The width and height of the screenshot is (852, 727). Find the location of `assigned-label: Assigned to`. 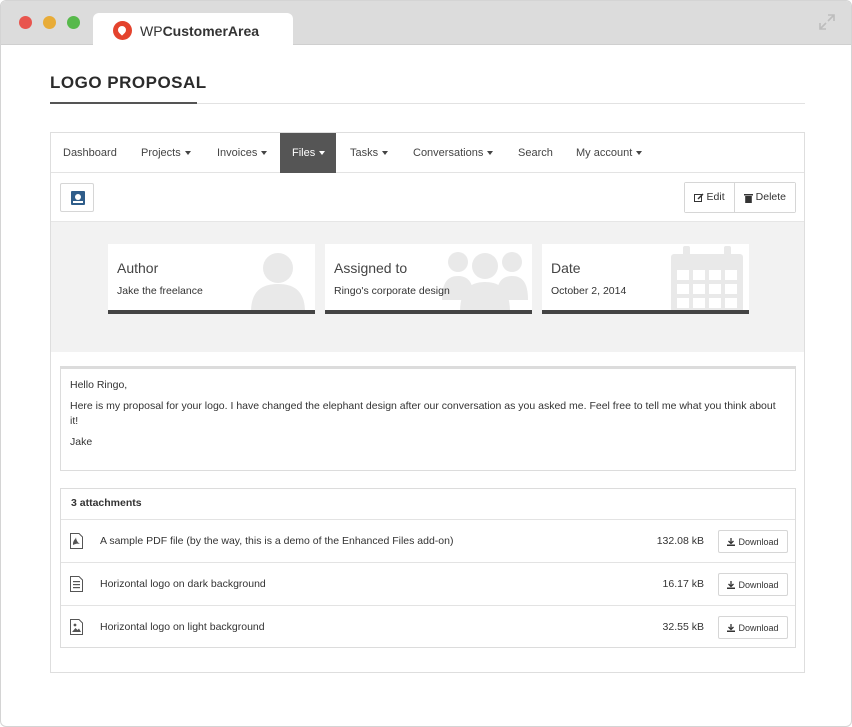

assigned-label: Assigned to is located at coordinates (371, 268).